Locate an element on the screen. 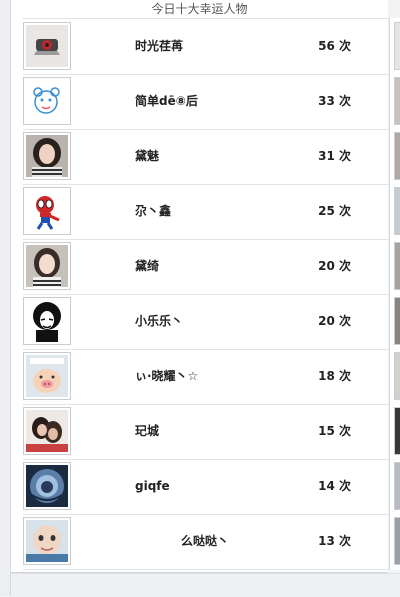  lucky-count: 15 次 is located at coordinates (334, 431).